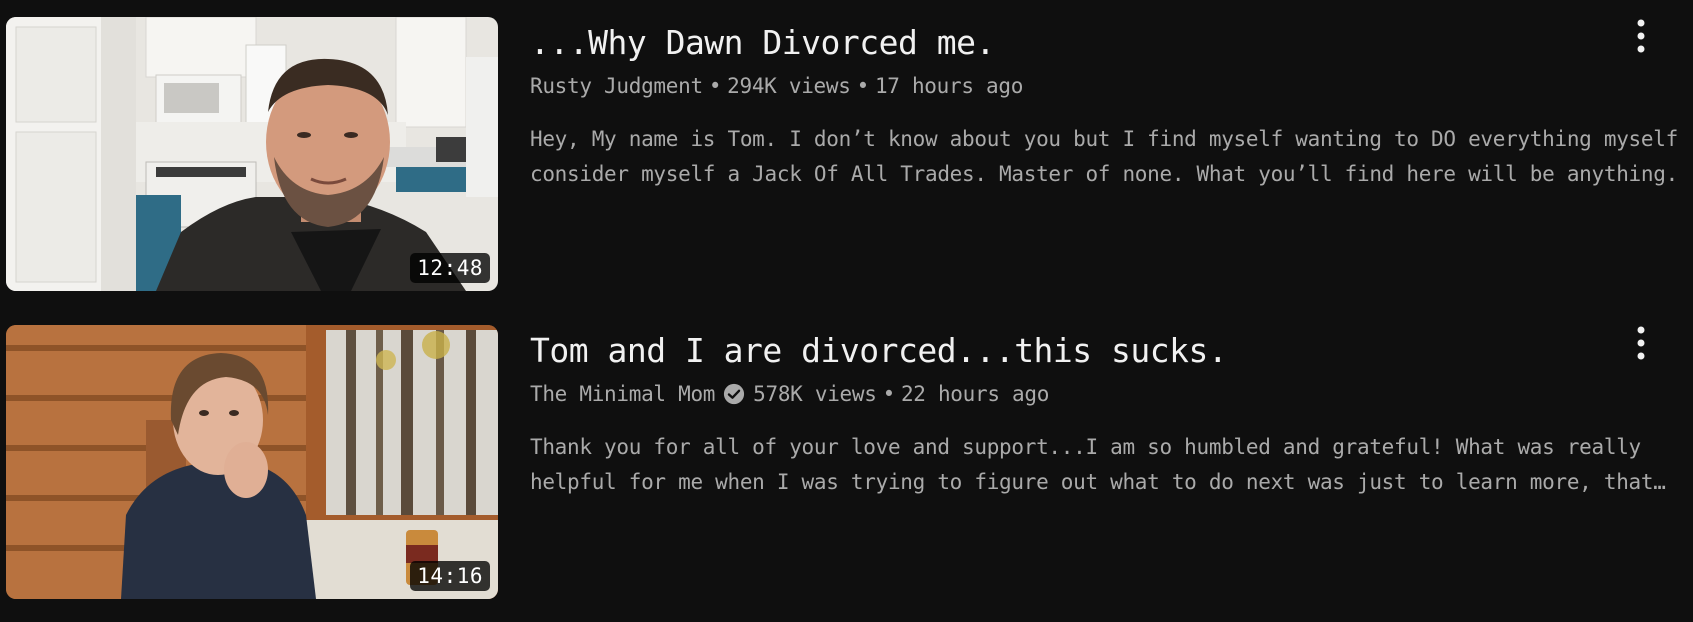 This screenshot has width=1693, height=622. What do you see at coordinates (949, 86) in the screenshot?
I see `upload-age: 17 hours ago` at bounding box center [949, 86].